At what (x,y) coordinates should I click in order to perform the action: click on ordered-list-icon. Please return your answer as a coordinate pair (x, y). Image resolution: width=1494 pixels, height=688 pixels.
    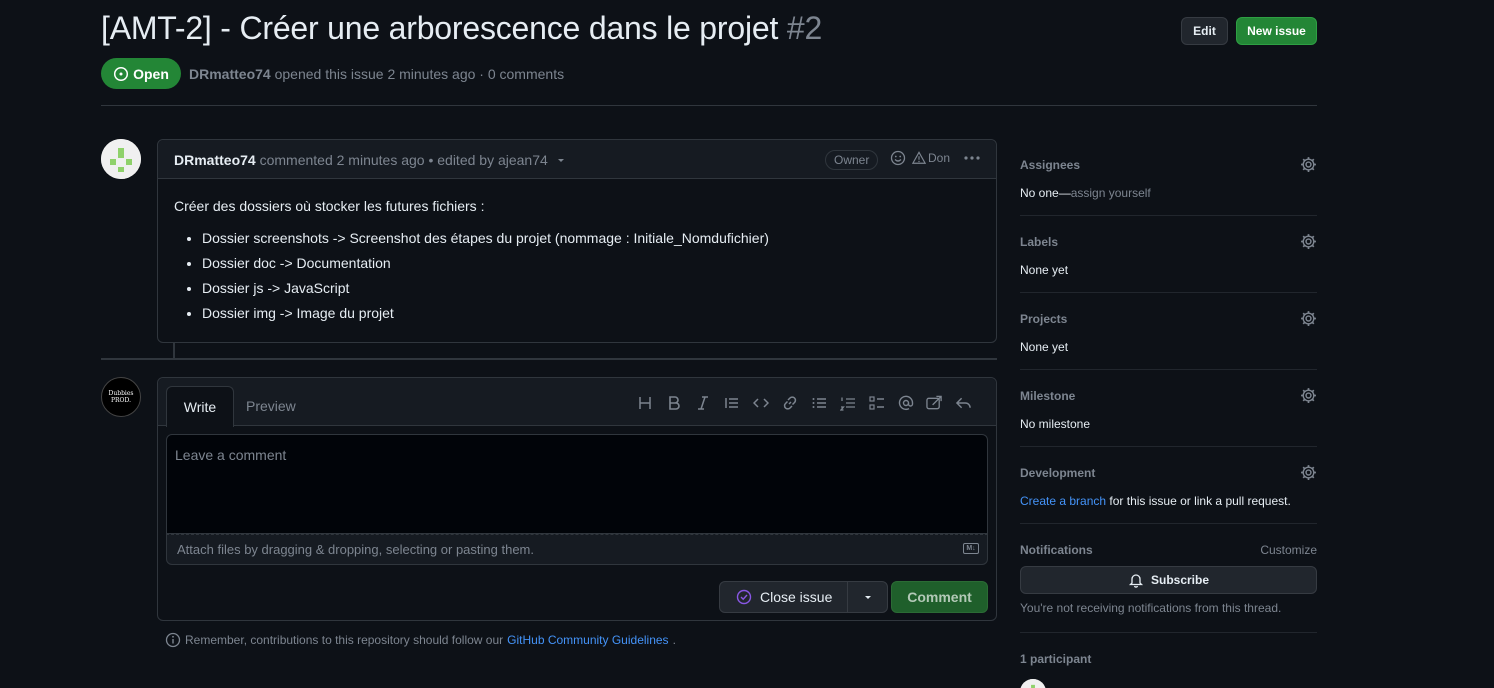
    Looking at the image, I should click on (847, 402).